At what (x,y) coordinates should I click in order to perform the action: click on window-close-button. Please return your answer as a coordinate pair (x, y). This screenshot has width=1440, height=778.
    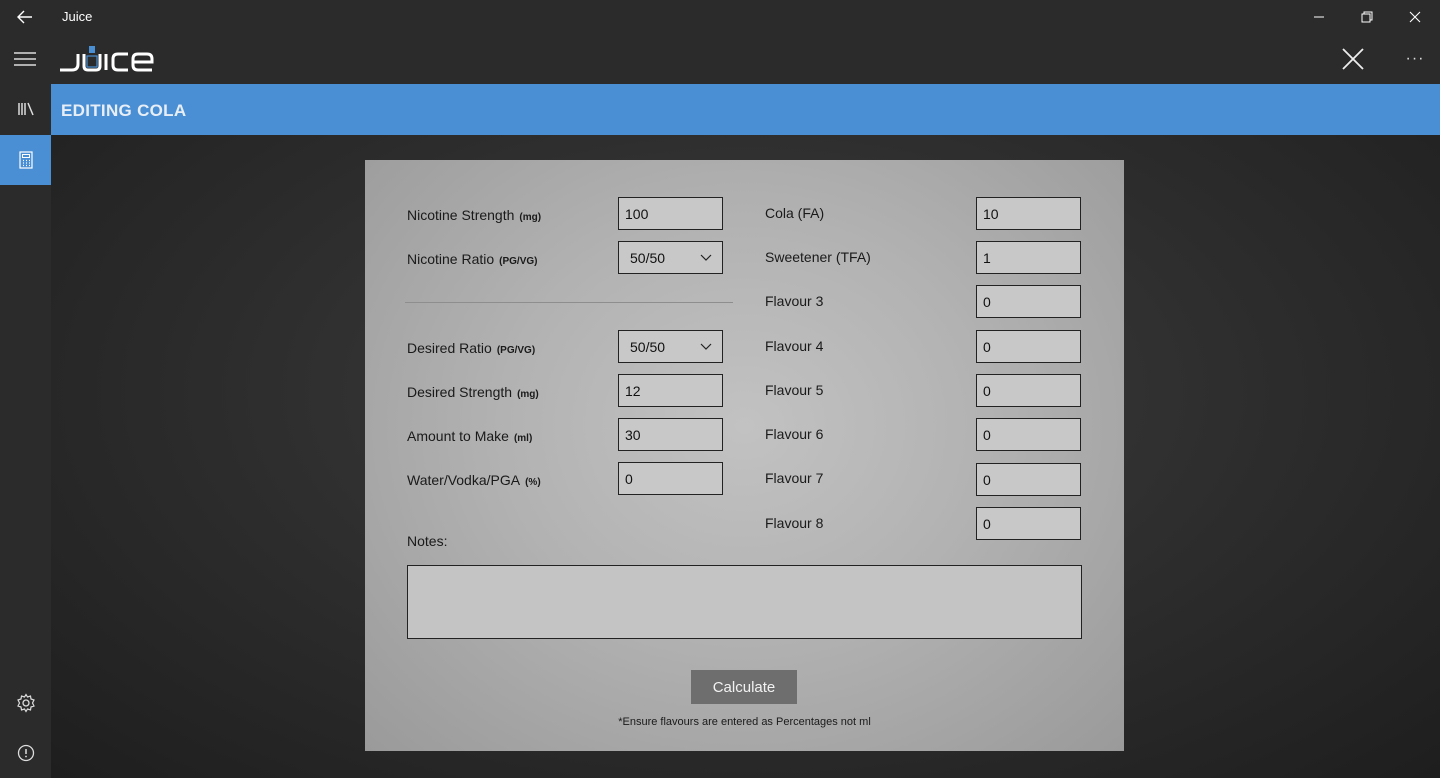
    Looking at the image, I should click on (1415, 17).